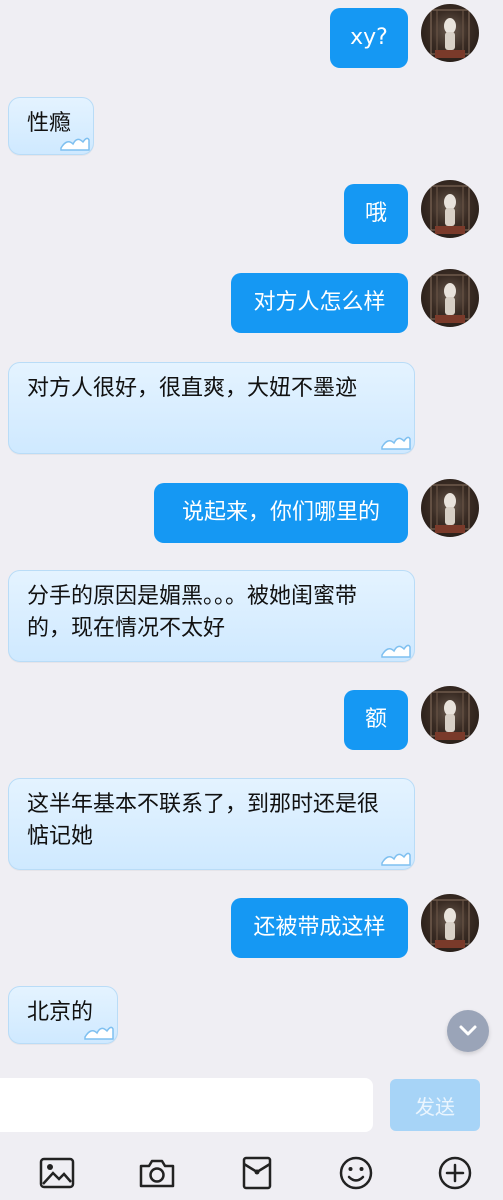 The height and width of the screenshot is (1200, 503). I want to click on message-bubble-outgoing: 说起来，你们哪里的, so click(281, 513).